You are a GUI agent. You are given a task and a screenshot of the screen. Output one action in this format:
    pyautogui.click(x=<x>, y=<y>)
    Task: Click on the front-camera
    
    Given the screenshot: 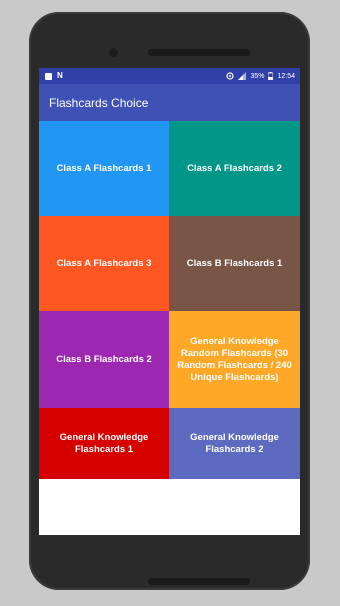 What is the action you would take?
    pyautogui.click(x=113, y=52)
    